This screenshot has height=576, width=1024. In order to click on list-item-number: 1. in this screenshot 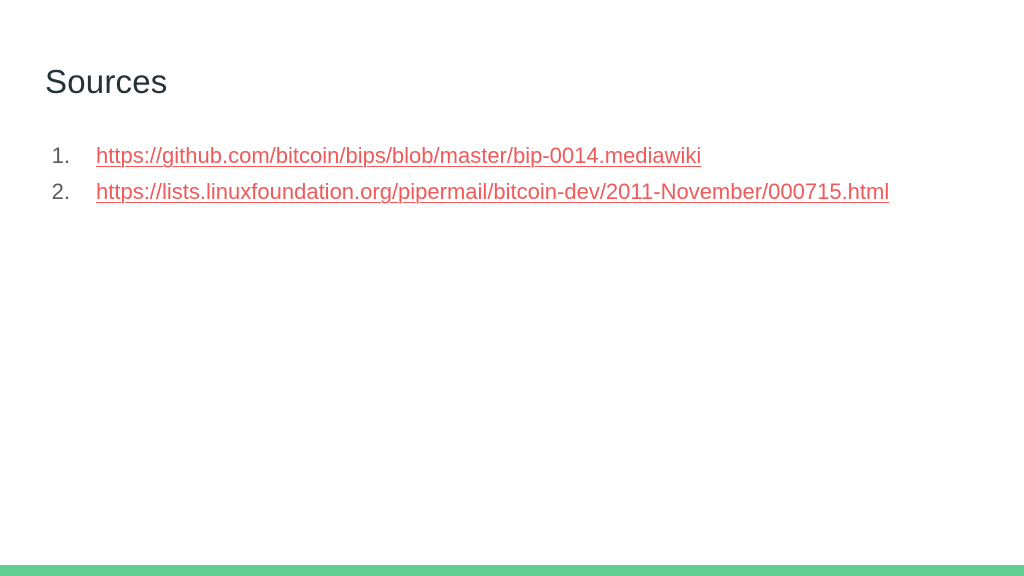, I will do `click(60, 155)`.